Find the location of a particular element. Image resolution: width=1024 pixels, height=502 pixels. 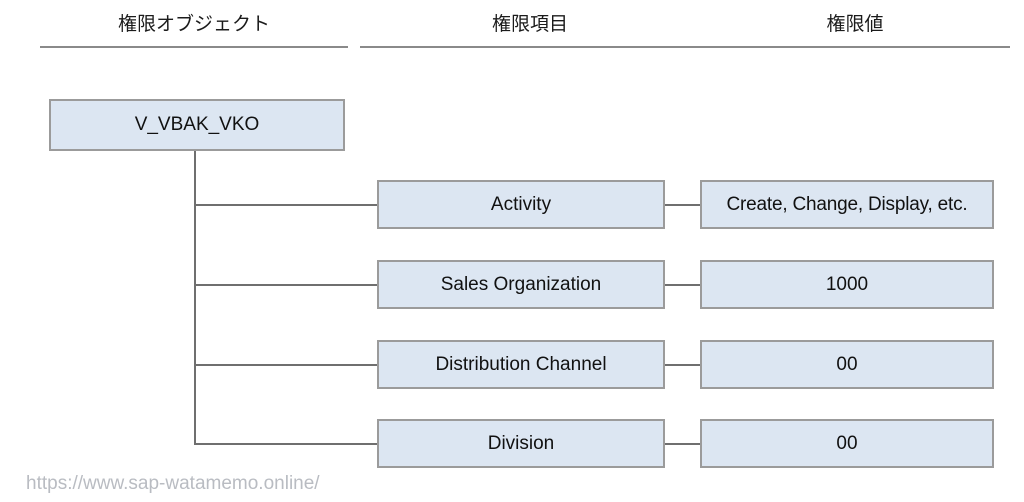

connector-distribution-channel-to-value is located at coordinates (682, 365).